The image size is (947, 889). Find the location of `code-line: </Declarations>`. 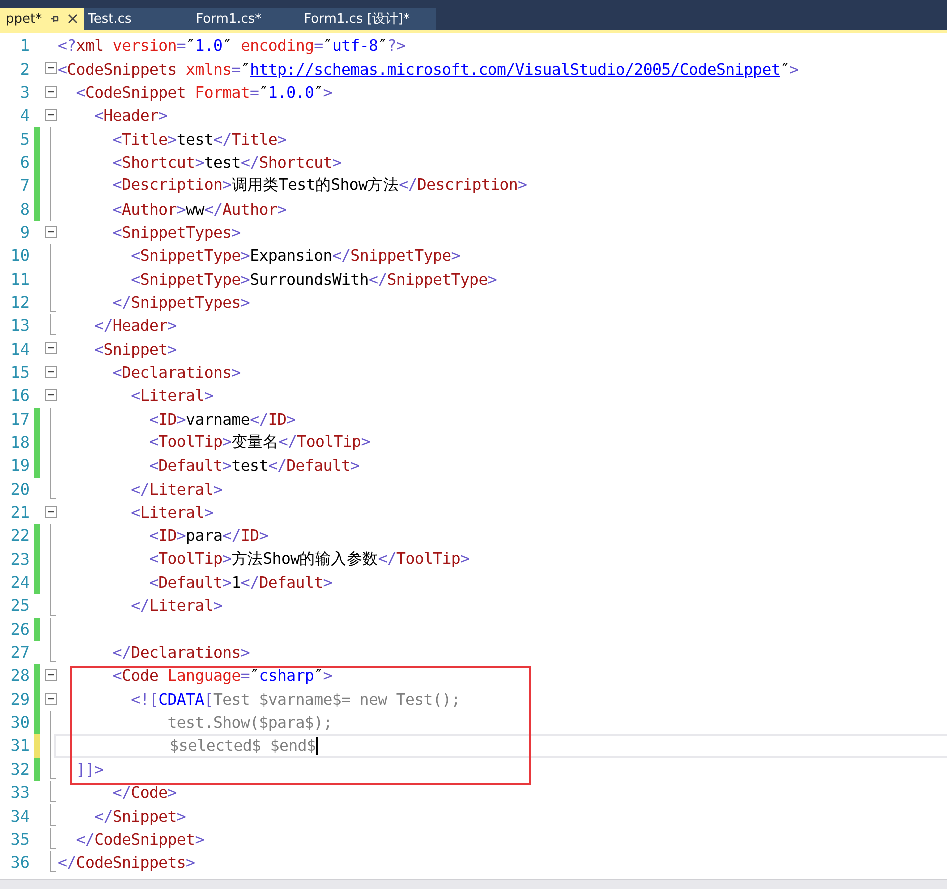

code-line: </Declarations> is located at coordinates (181, 652).